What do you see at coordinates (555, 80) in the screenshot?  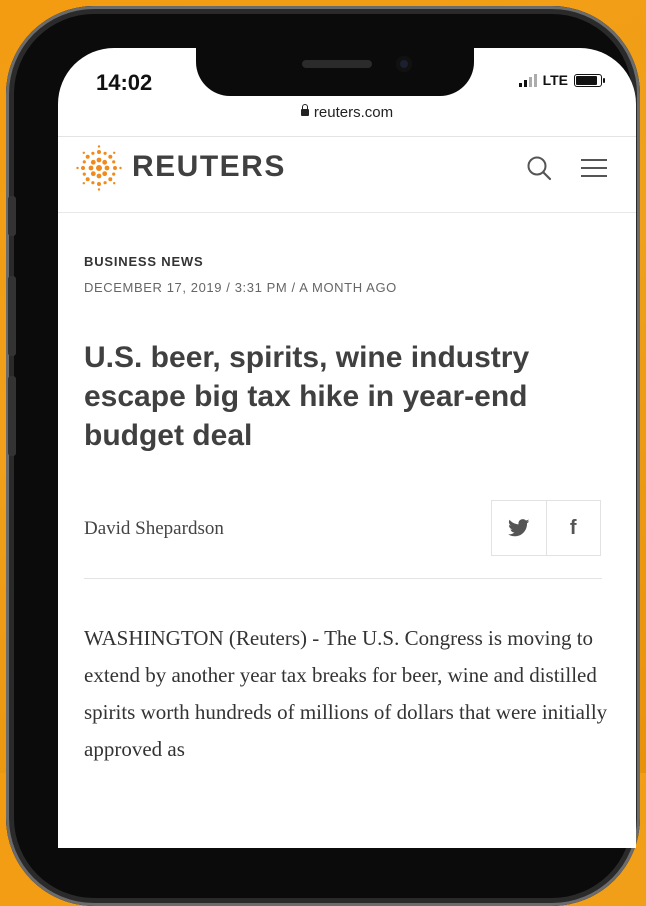 I see `network-type: LTE` at bounding box center [555, 80].